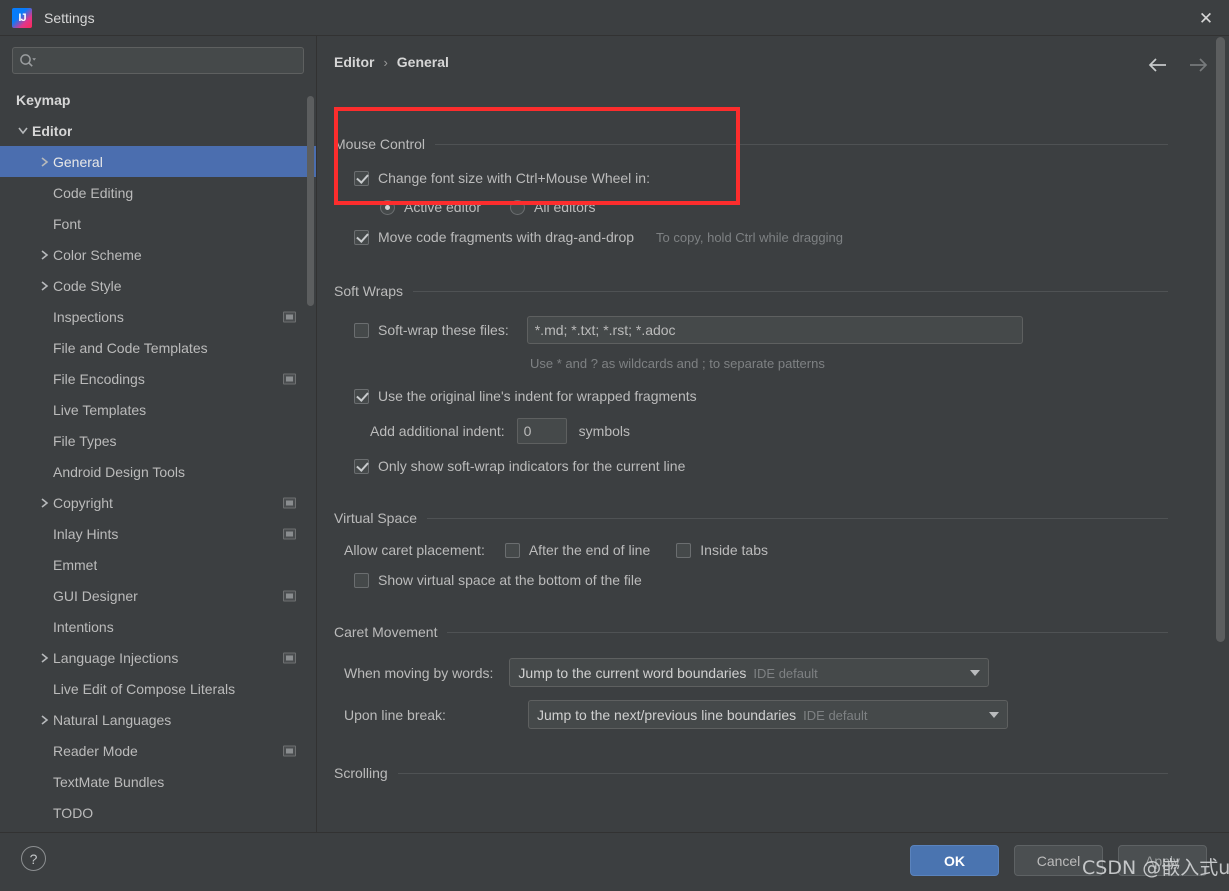 The width and height of the screenshot is (1229, 891). What do you see at coordinates (684, 550) in the screenshot?
I see `inside-tabs-checkbox` at bounding box center [684, 550].